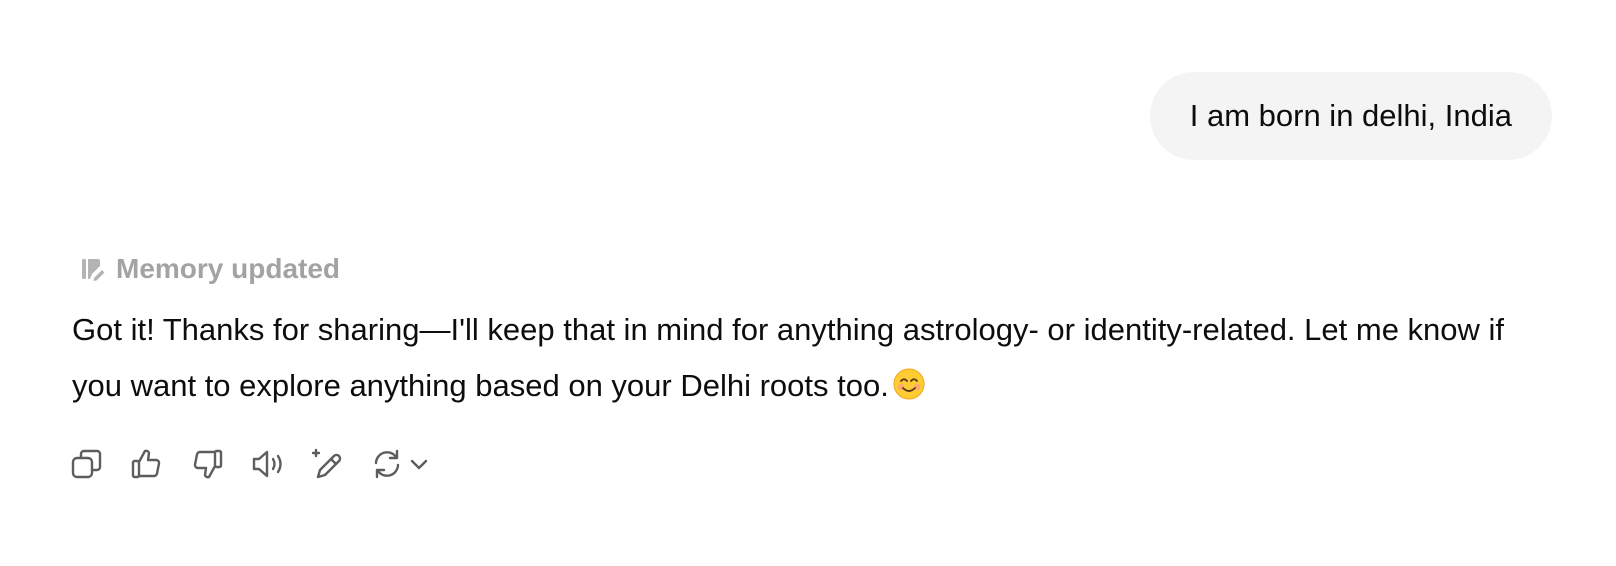  I want to click on message-actions-toolbar, so click(255, 464).